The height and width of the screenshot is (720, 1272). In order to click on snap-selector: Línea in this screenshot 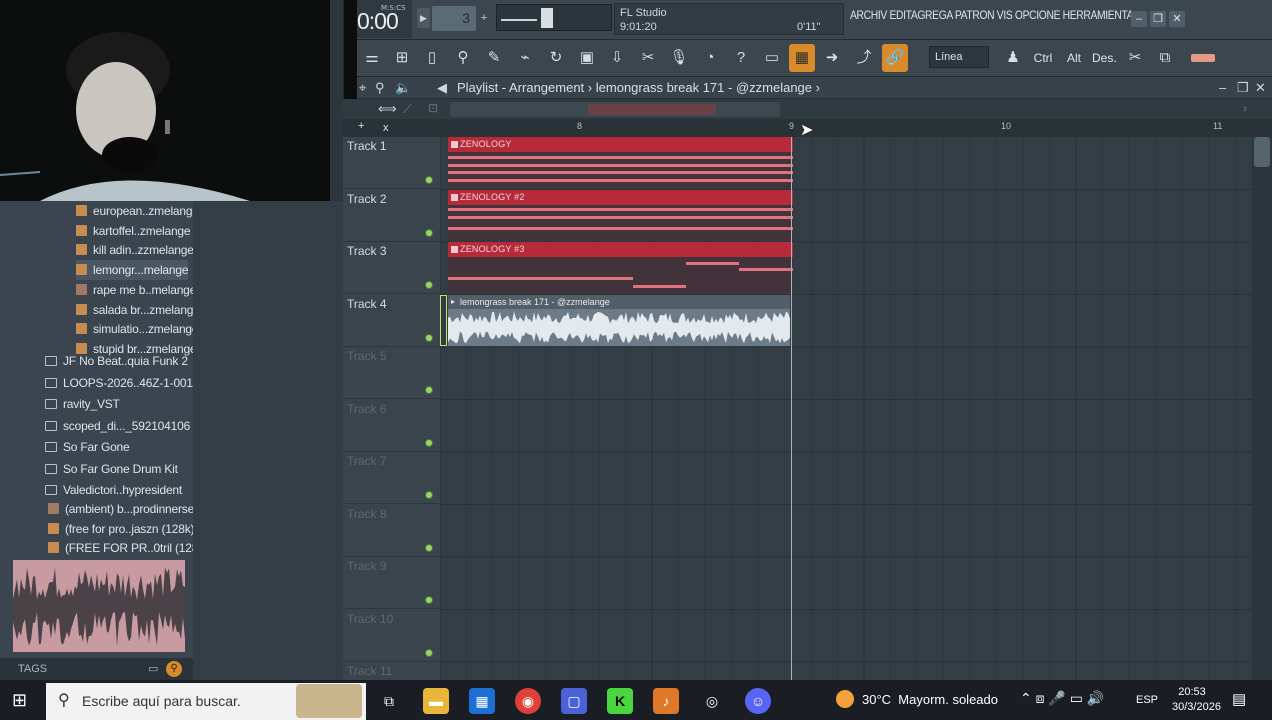, I will do `click(959, 57)`.